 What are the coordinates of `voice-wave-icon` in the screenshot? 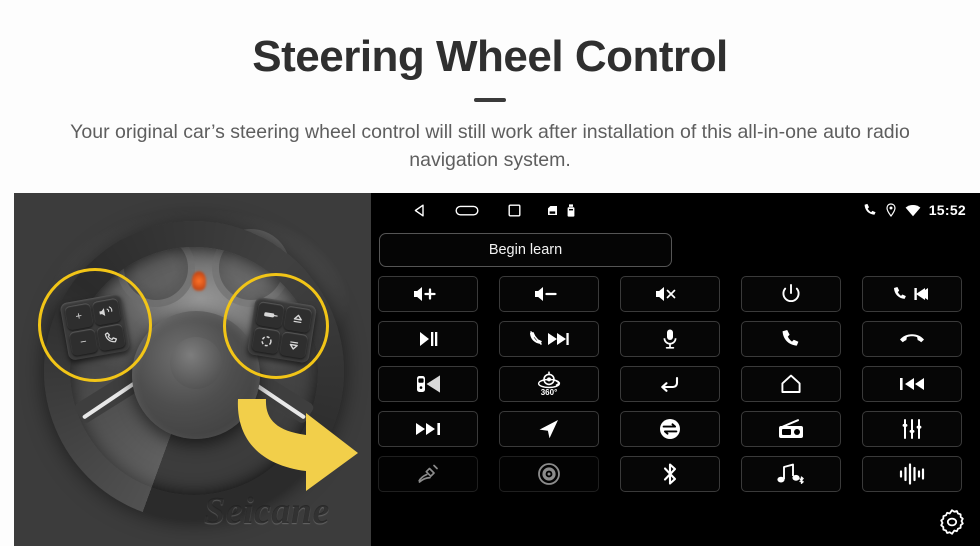 It's located at (912, 474).